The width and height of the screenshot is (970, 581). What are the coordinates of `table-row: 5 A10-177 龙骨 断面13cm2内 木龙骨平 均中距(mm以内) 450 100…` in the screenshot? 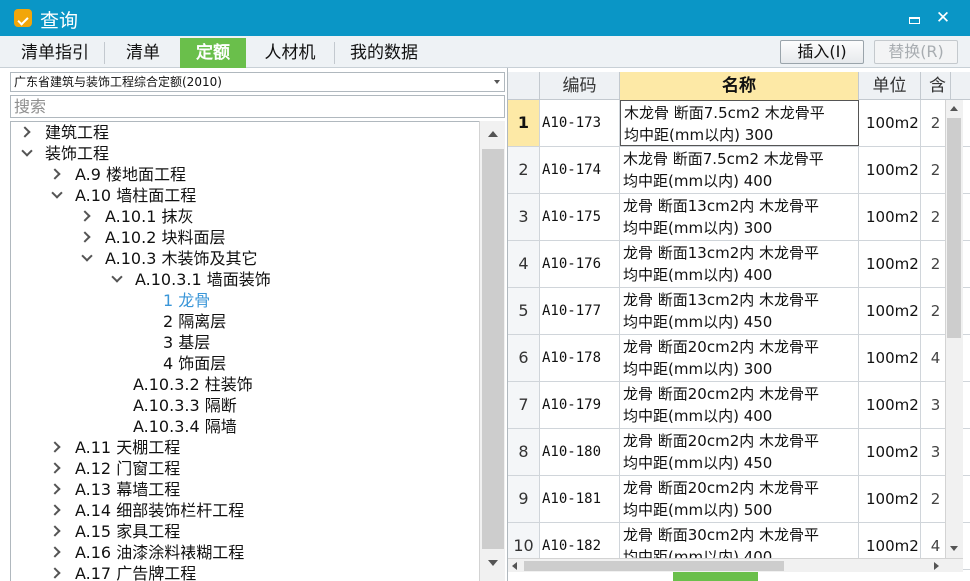 It's located at (739, 311).